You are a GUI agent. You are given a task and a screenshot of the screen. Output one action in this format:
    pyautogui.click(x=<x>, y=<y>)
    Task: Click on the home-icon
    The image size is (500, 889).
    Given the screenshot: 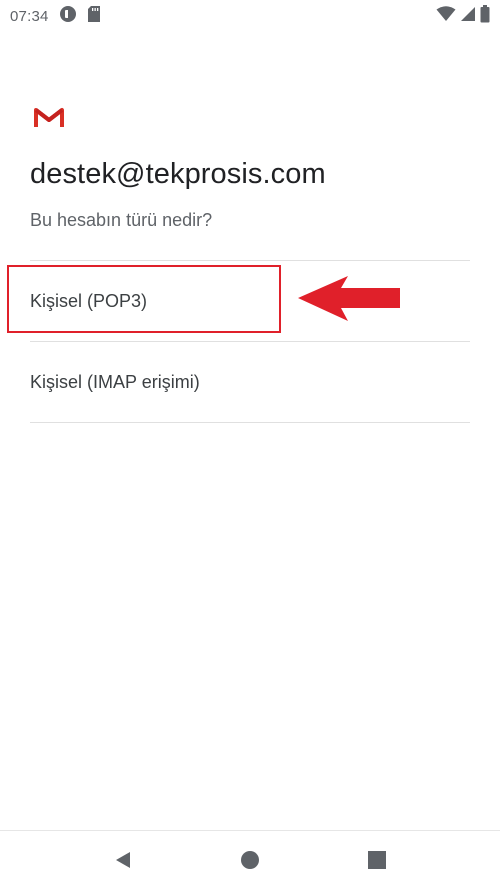 What is the action you would take?
    pyautogui.click(x=250, y=860)
    